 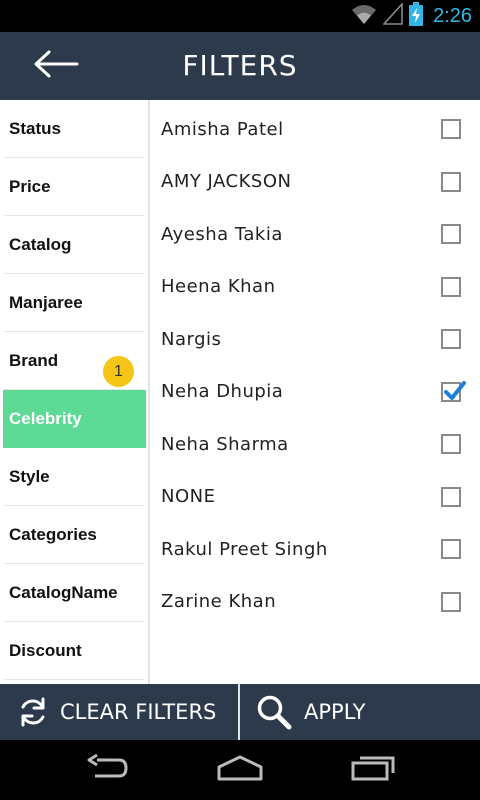 I want to click on option-label: Amisha Patel, so click(x=222, y=129).